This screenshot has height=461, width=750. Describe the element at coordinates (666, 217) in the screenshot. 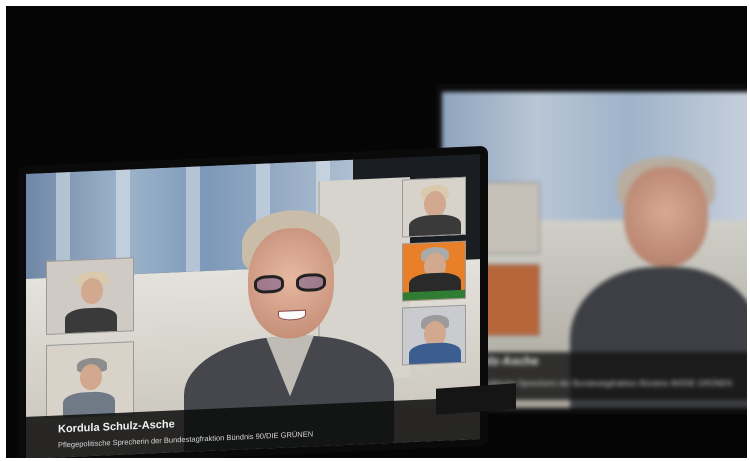

I see `speaker-head` at that location.